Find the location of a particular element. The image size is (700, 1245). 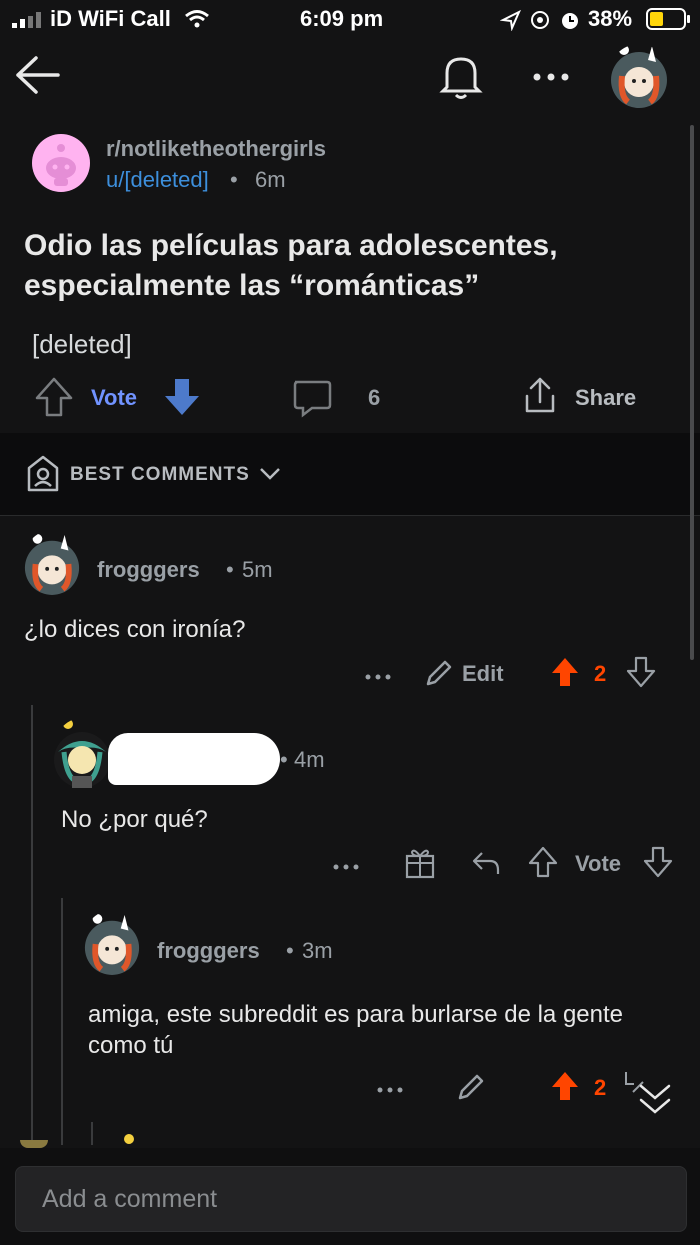

redaction is located at coordinates (194, 759).